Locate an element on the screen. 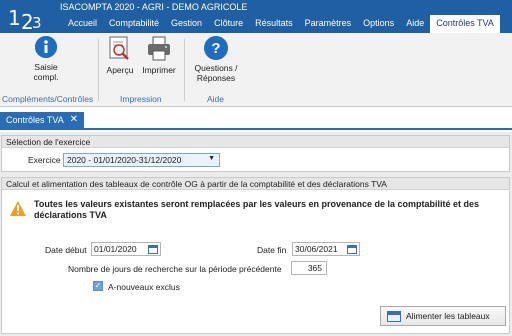  help-icon: ? is located at coordinates (216, 48).